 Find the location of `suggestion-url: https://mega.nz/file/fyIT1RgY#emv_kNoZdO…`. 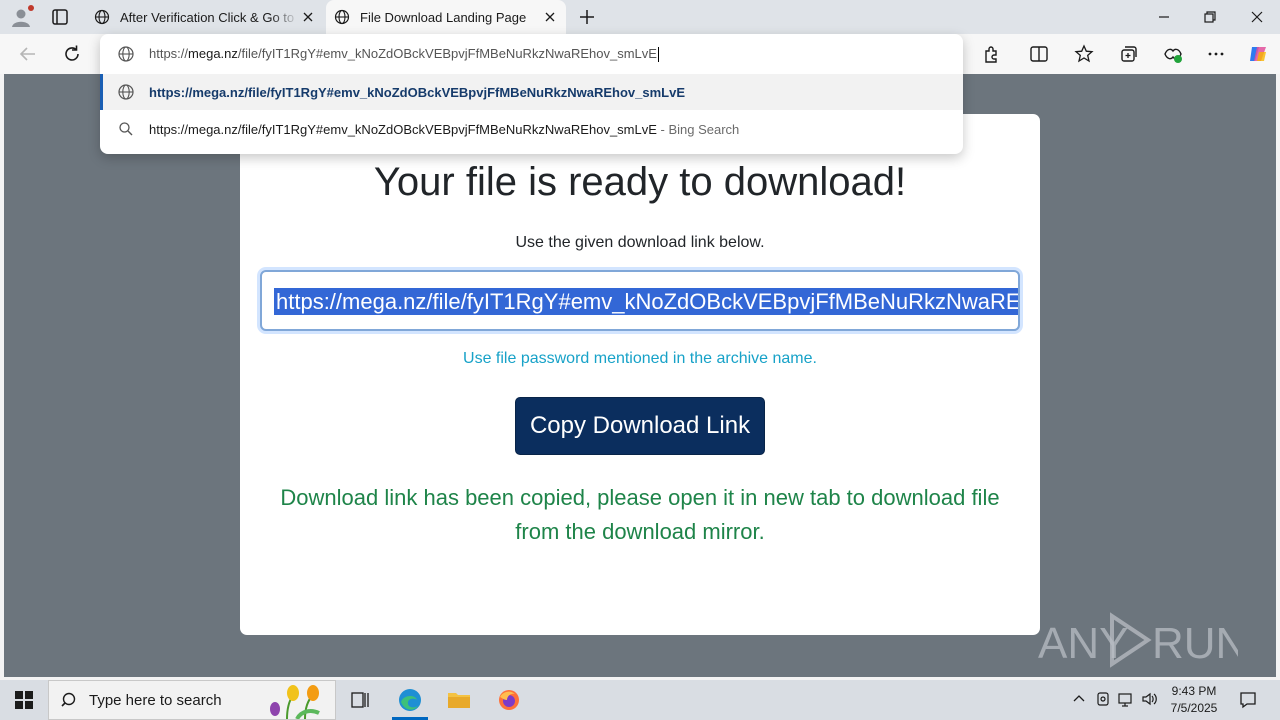

suggestion-url: https://mega.nz/file/fyIT1RgY#emv_kNoZdO… is located at coordinates (531, 92).